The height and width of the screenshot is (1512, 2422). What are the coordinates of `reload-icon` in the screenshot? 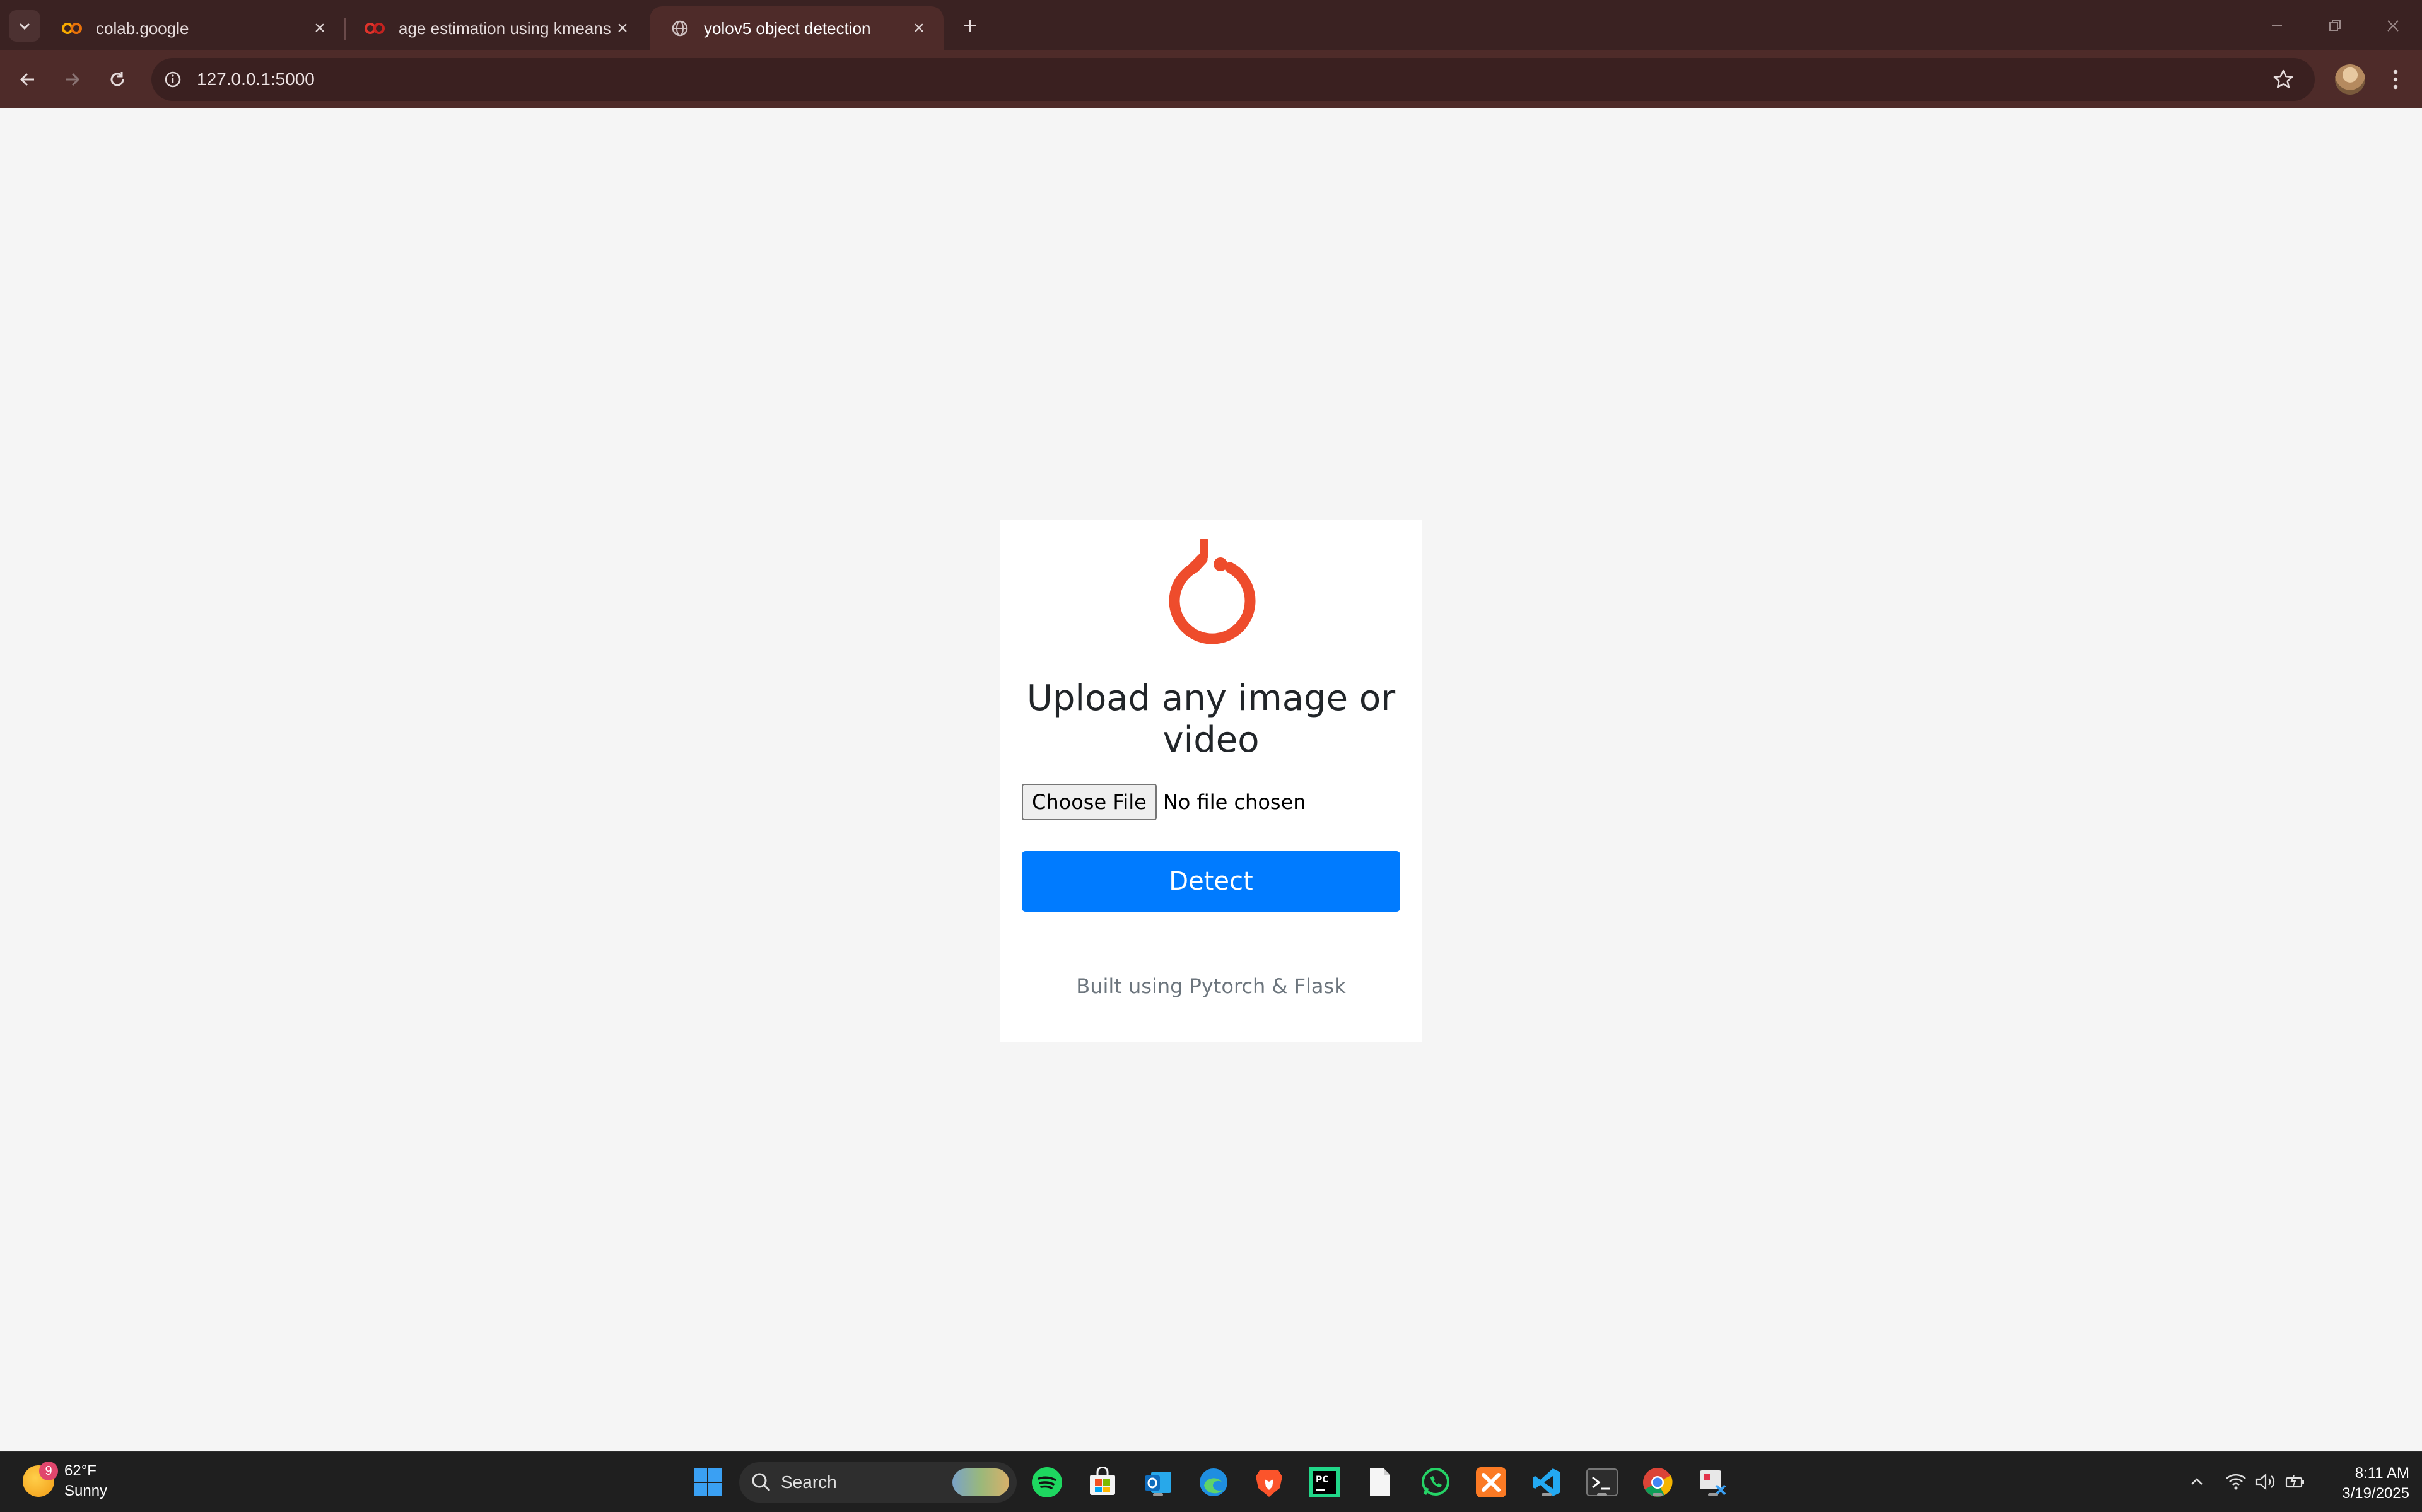 It's located at (117, 79).